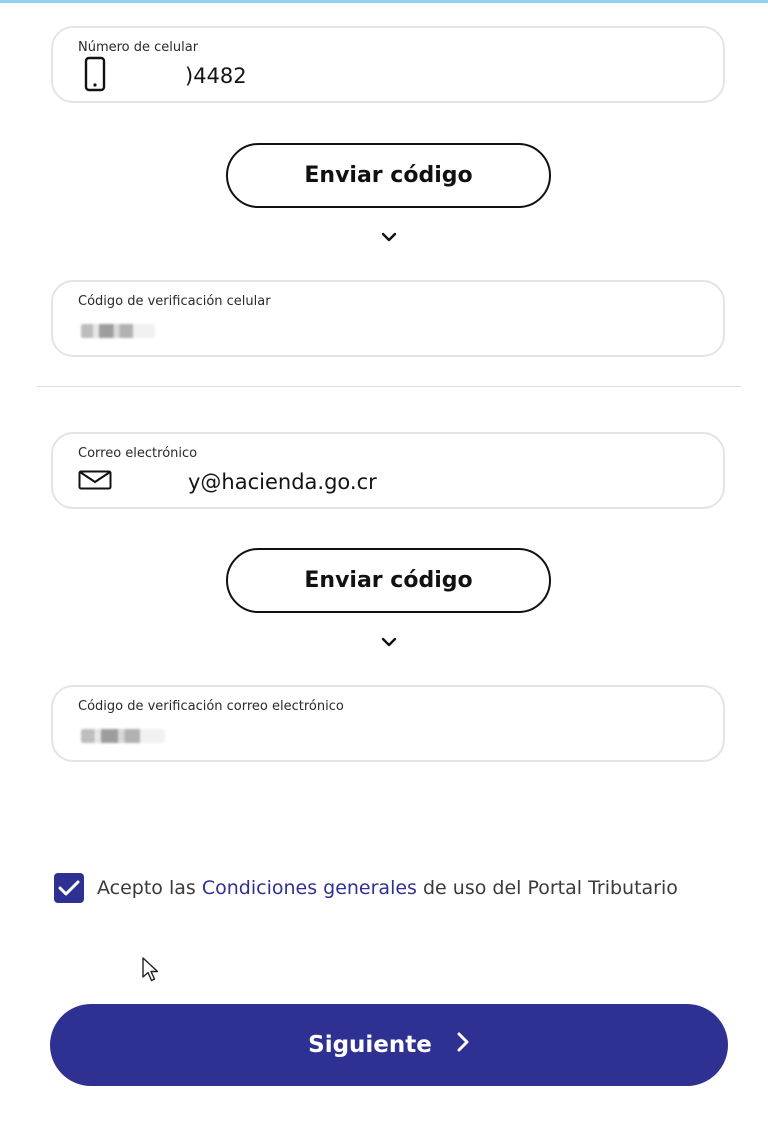 Image resolution: width=768 pixels, height=1127 pixels. Describe the element at coordinates (174, 301) in the screenshot. I see `phone-code-label: Código de verificación celular` at that location.